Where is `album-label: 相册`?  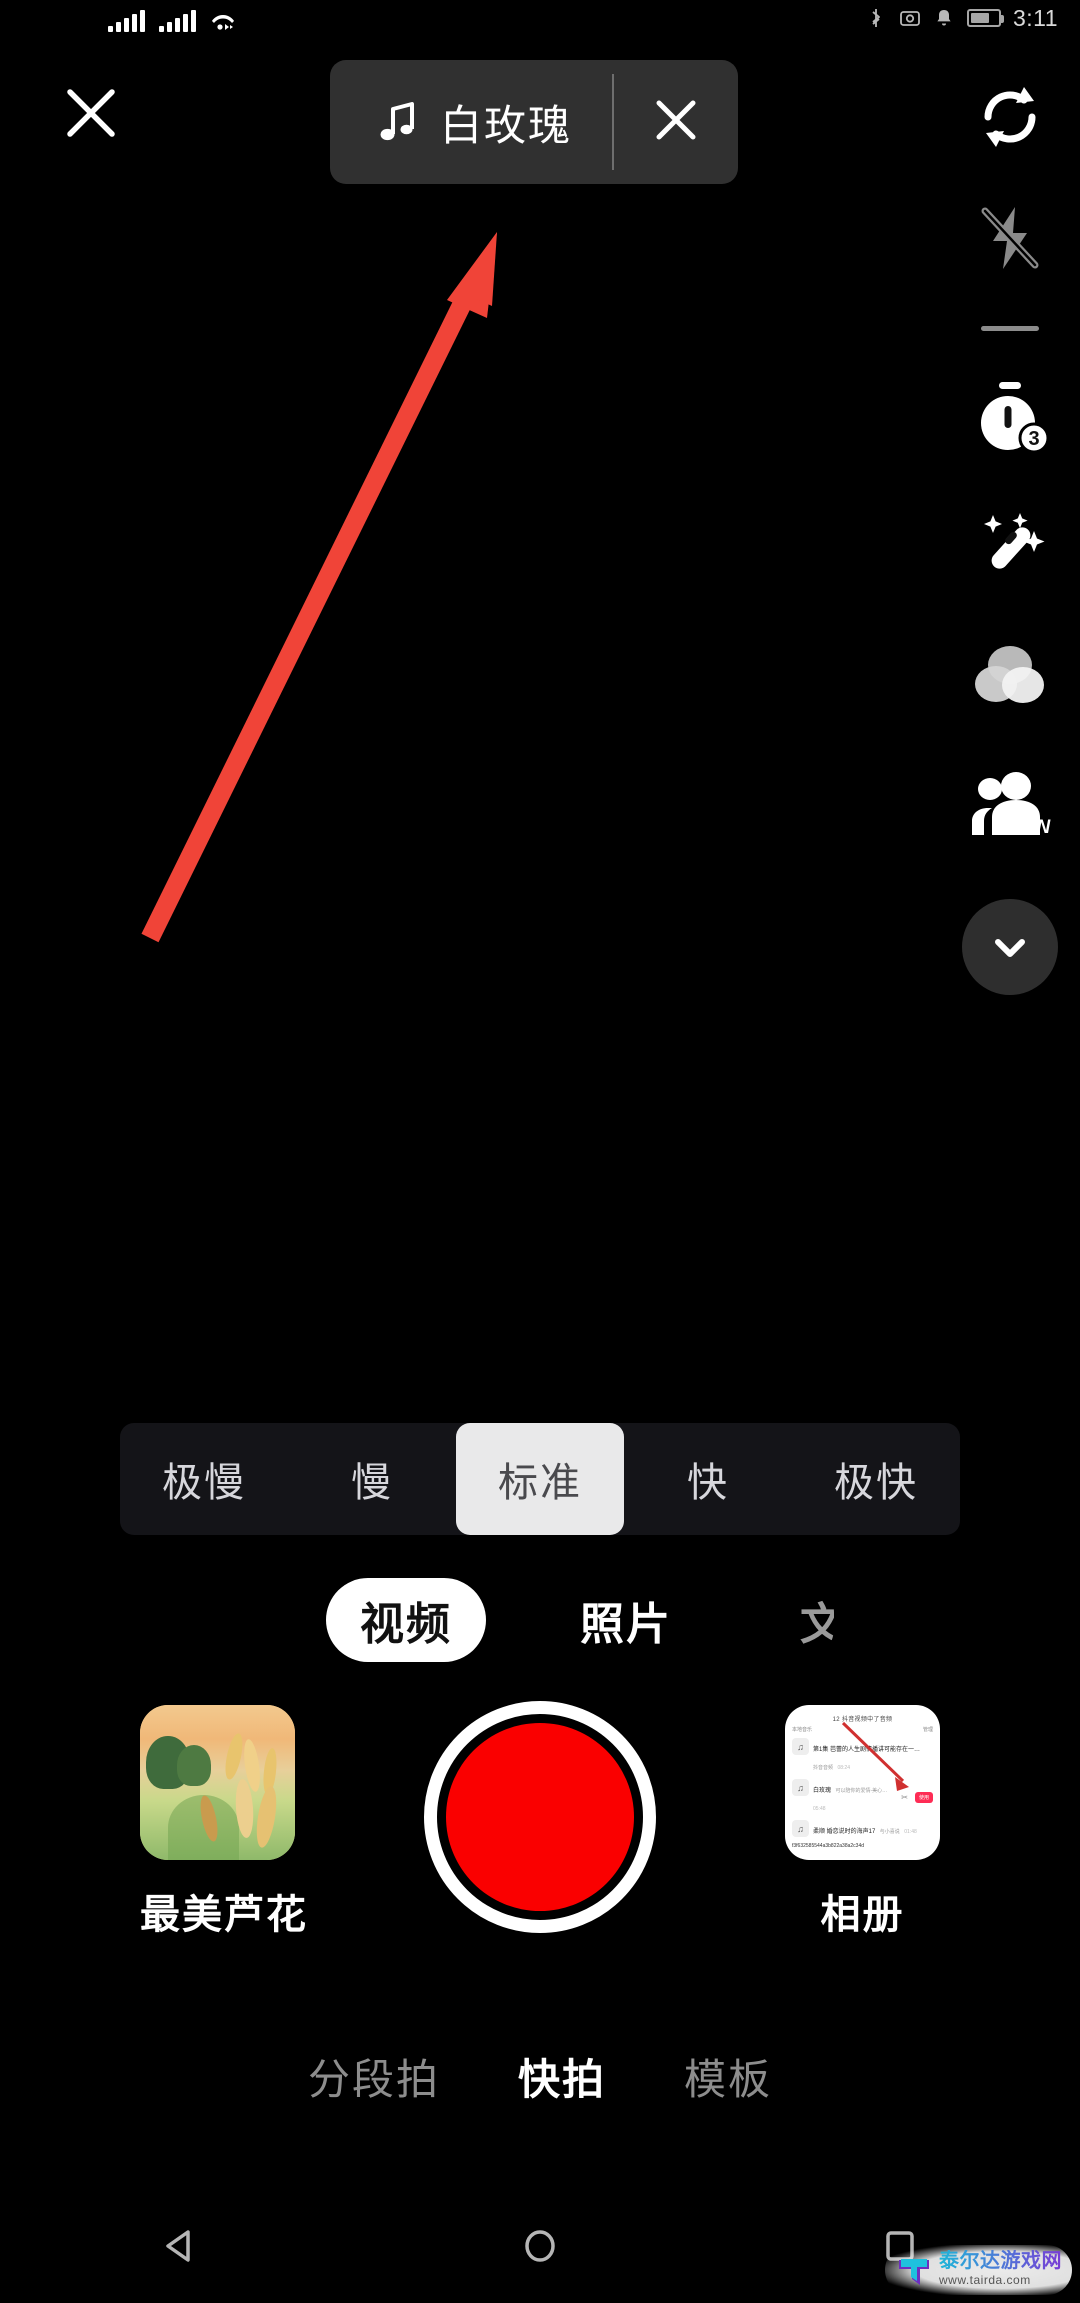
album-label: 相册 is located at coordinates (862, 1915).